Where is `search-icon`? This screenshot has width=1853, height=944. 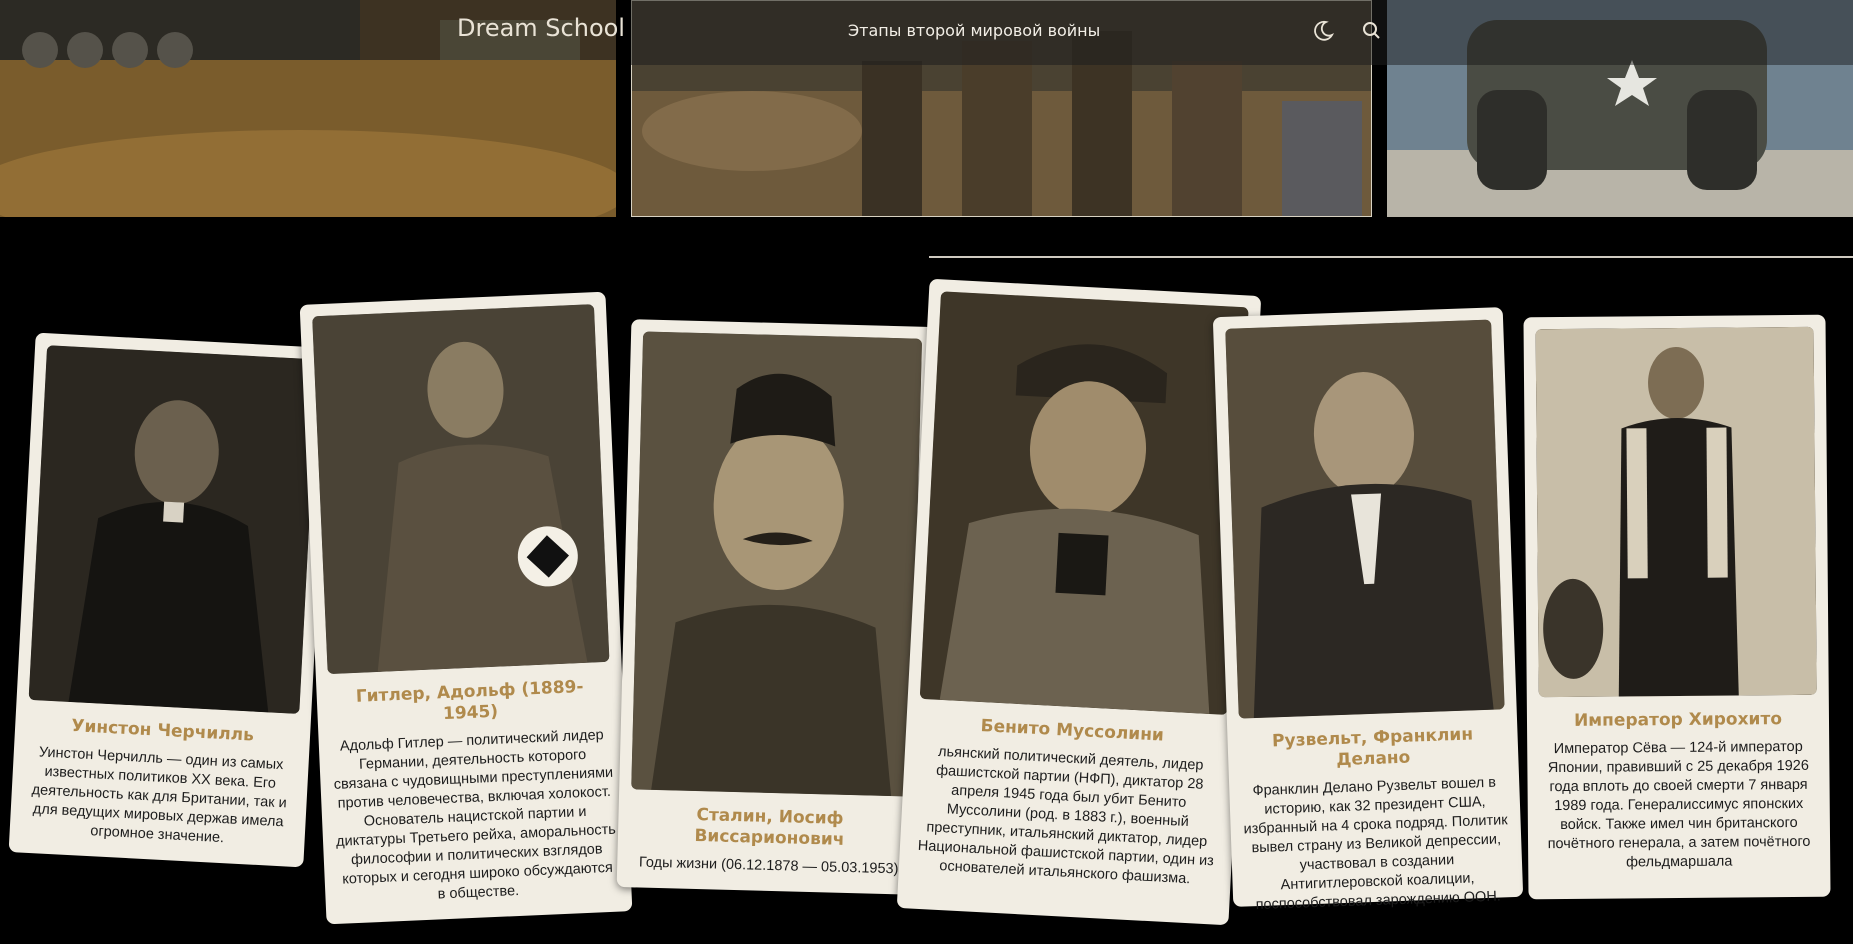
search-icon is located at coordinates (1372, 31).